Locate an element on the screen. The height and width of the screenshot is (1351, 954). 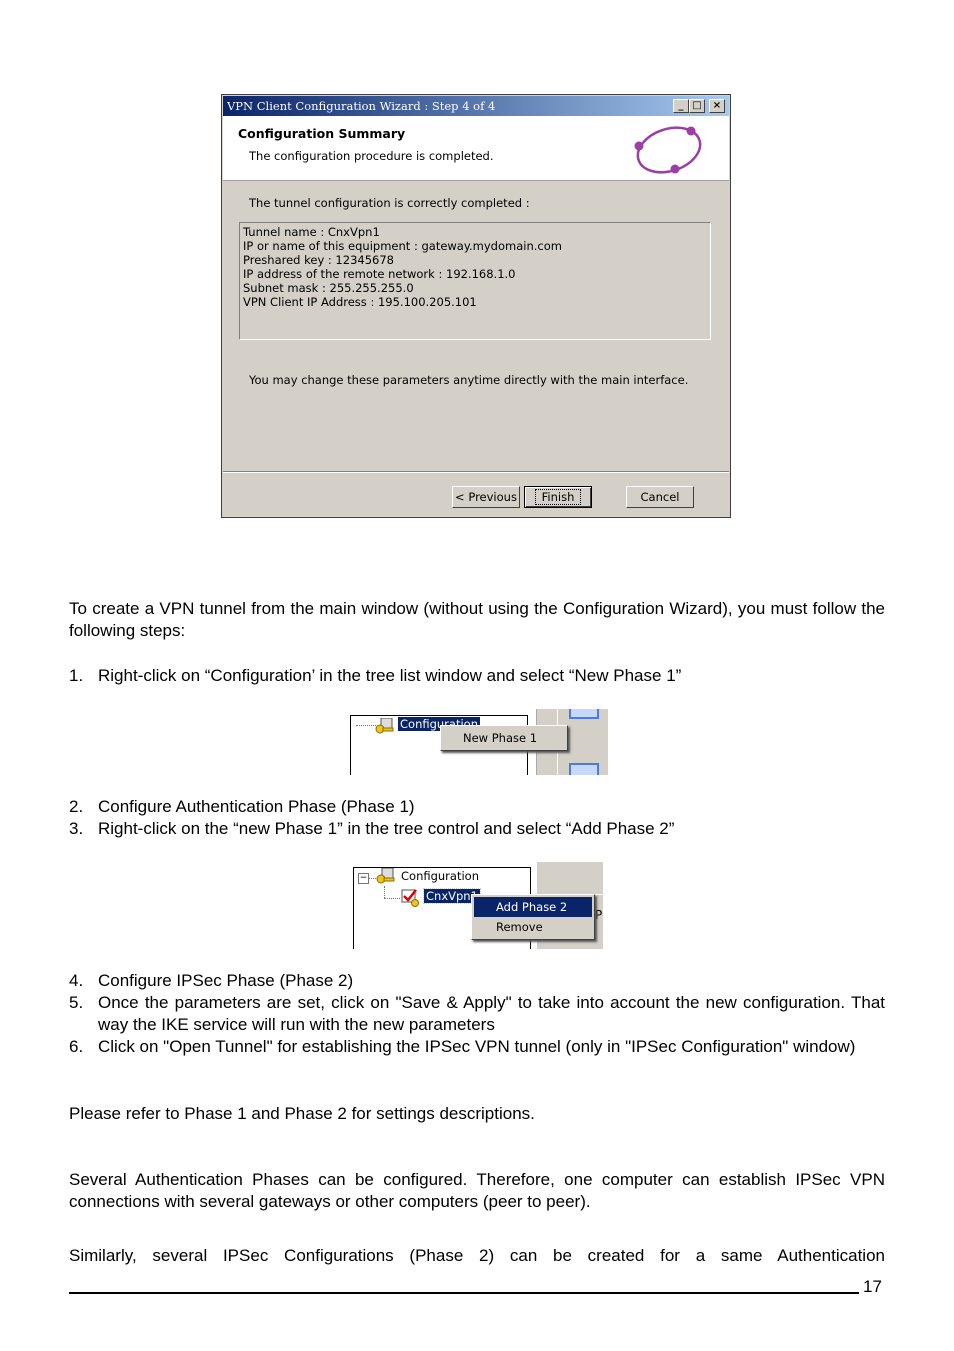
step-number: 1. is located at coordinates (76, 675).